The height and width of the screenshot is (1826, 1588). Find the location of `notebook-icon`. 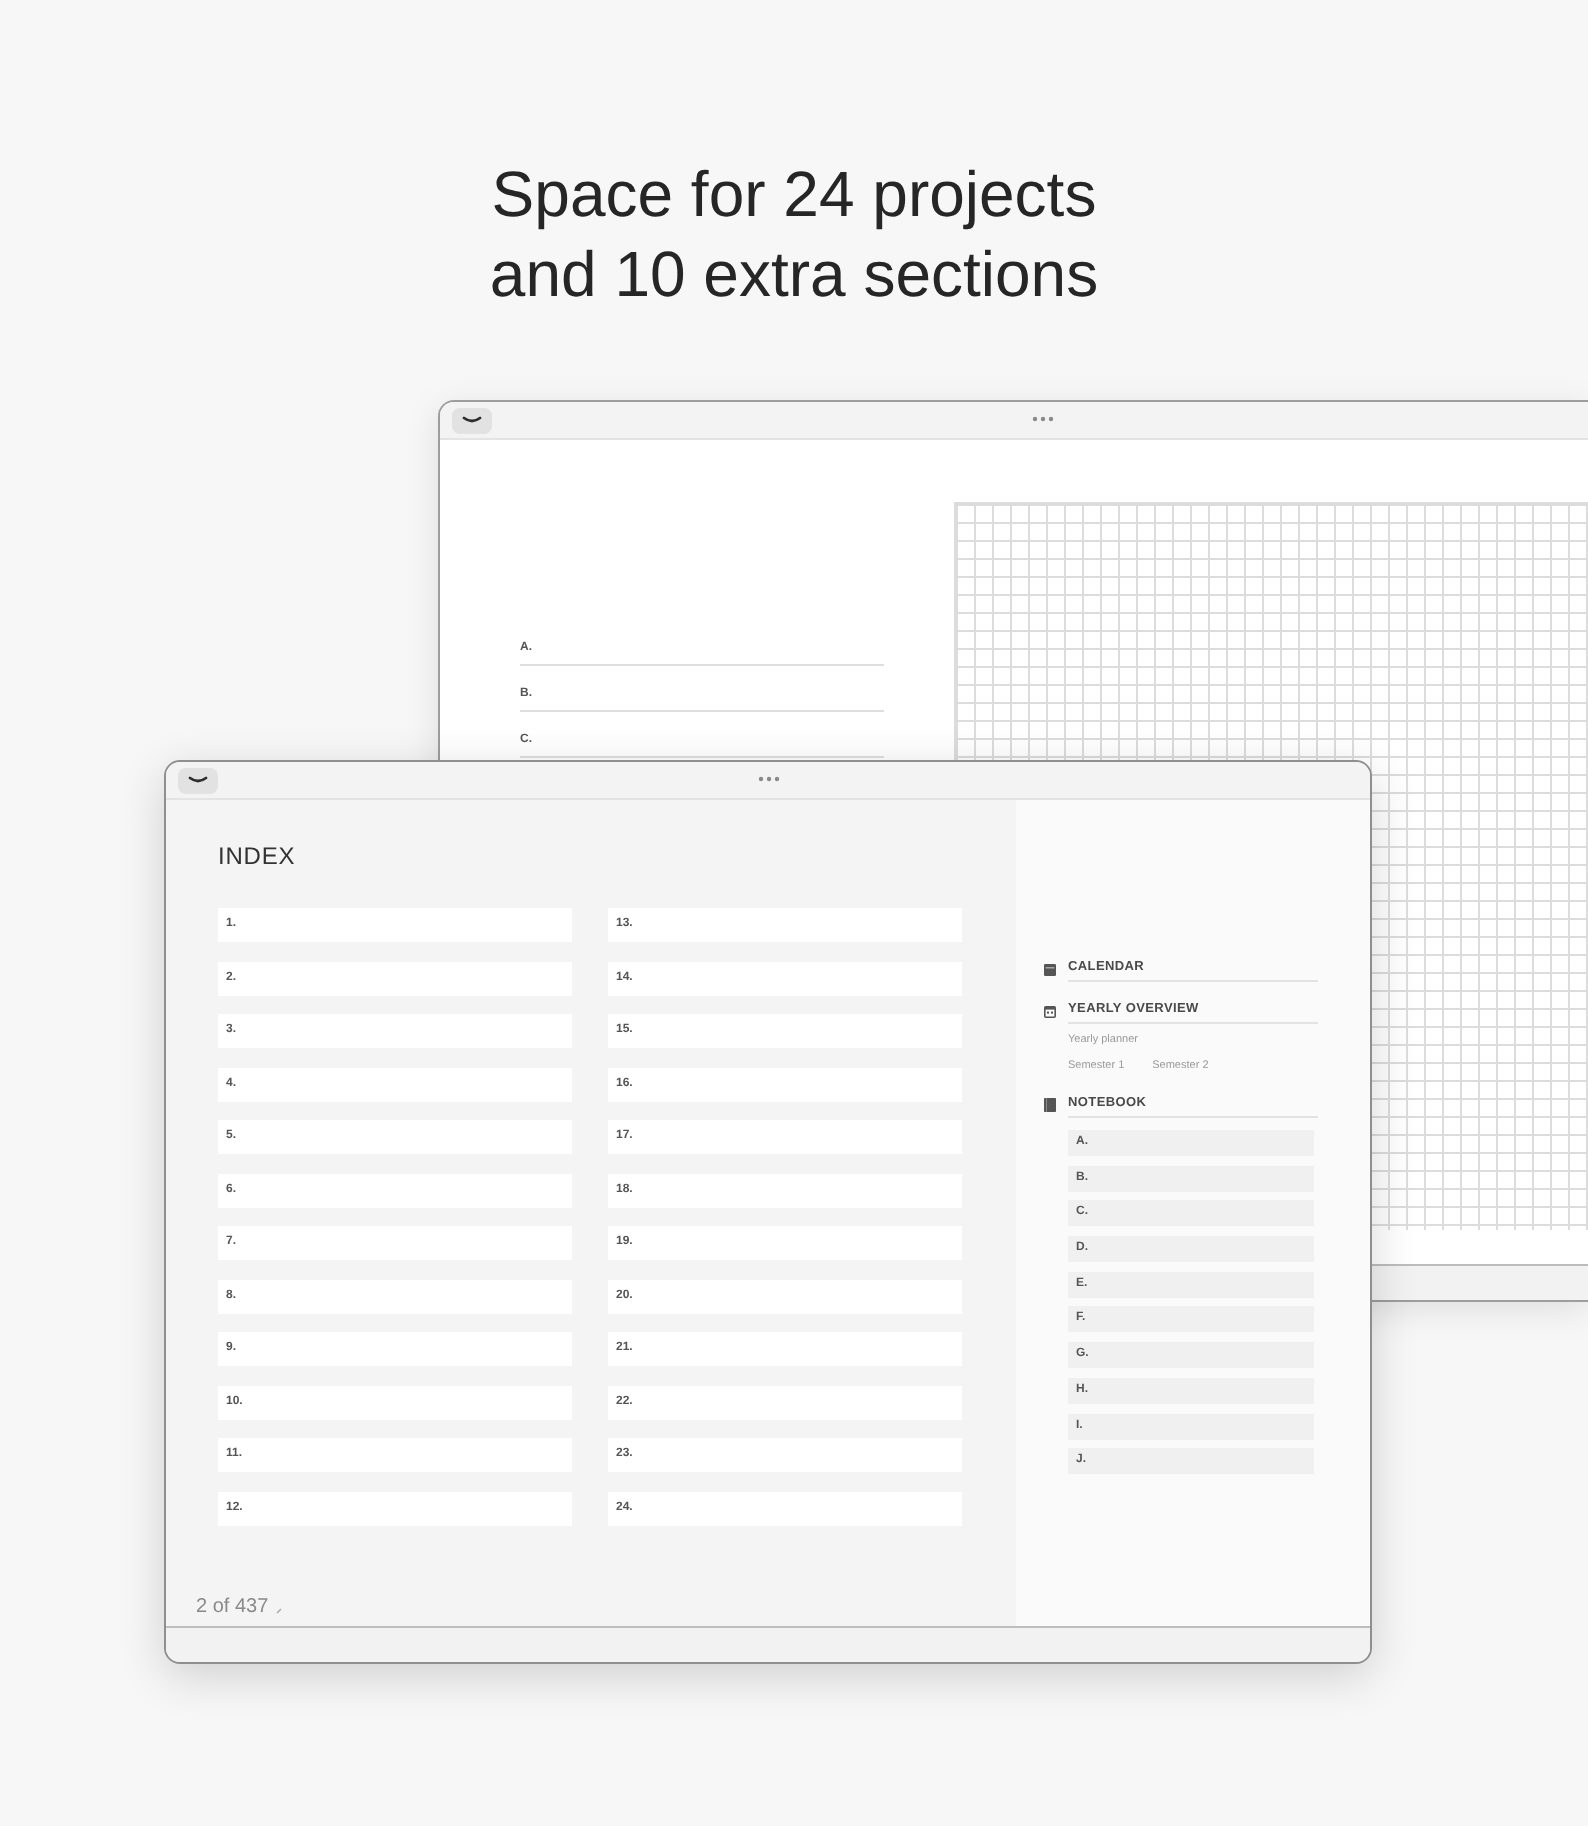

notebook-icon is located at coordinates (1050, 1105).